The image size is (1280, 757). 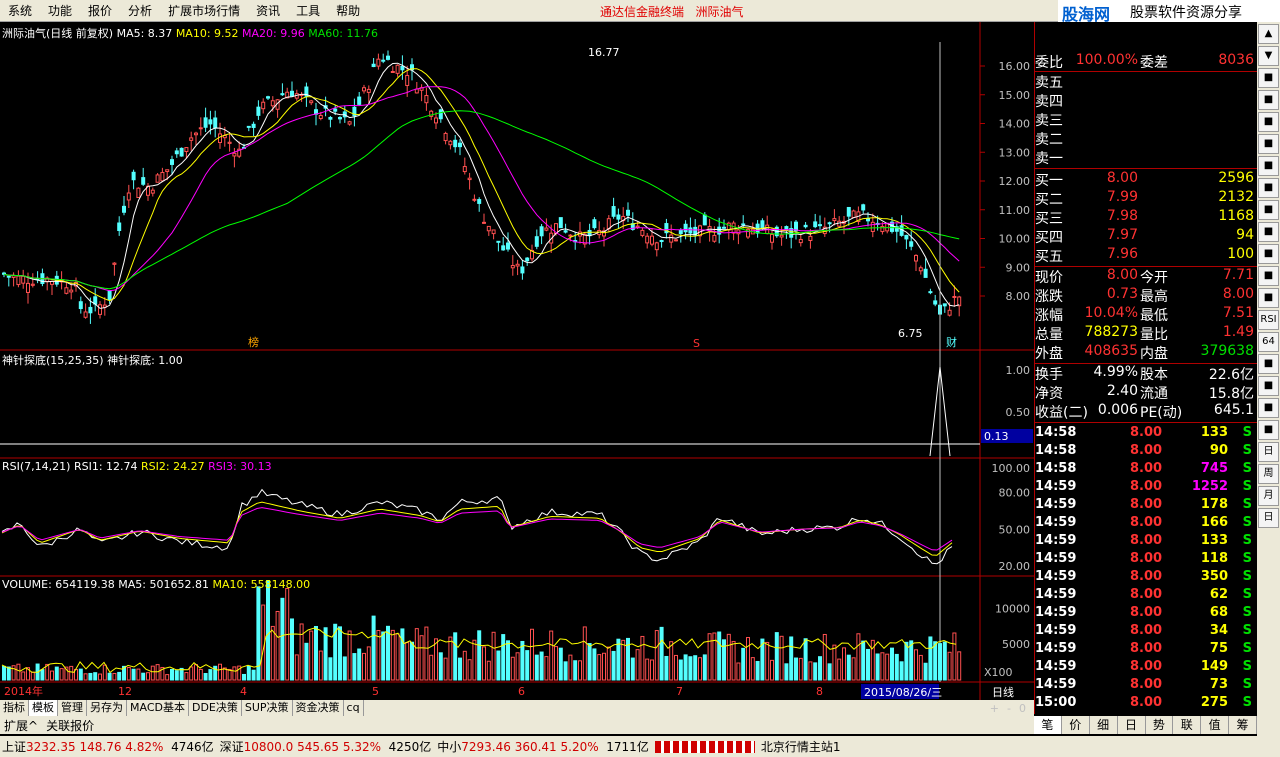 What do you see at coordinates (1146, 100) in the screenshot?
I see `sell-row-4: 卖四` at bounding box center [1146, 100].